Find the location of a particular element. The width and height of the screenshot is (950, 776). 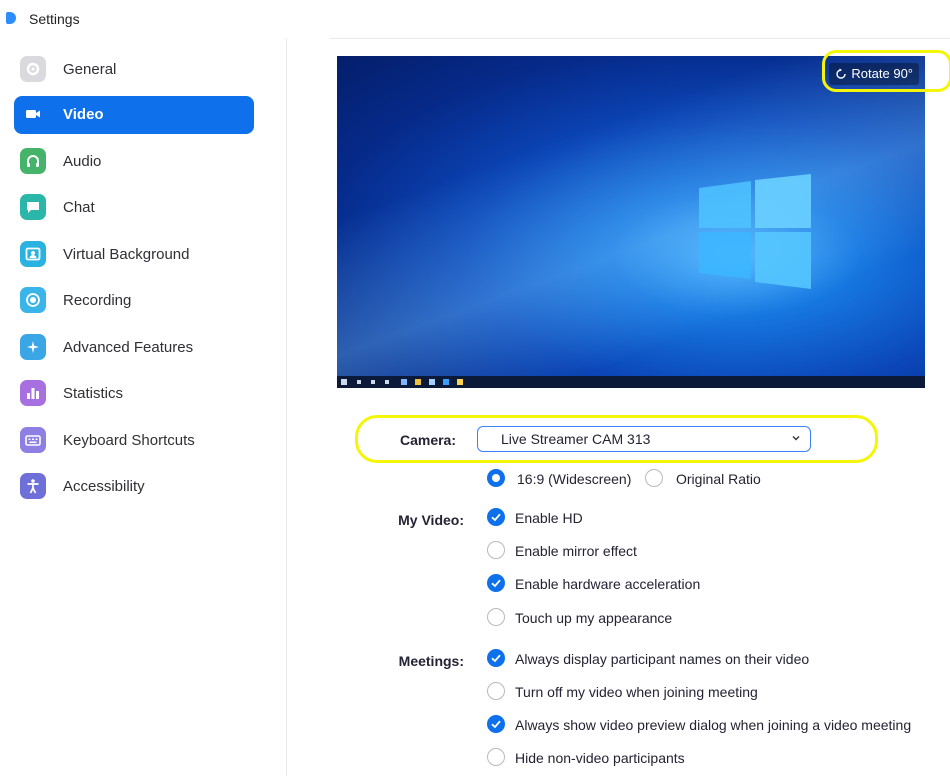

hide-non-video-checkbox is located at coordinates (496, 757).